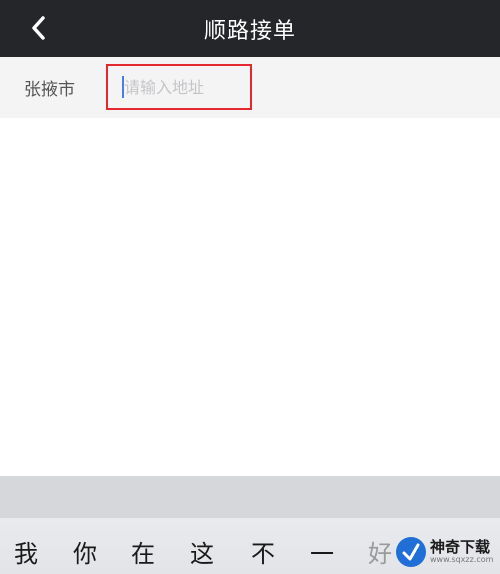  What do you see at coordinates (249, 31) in the screenshot?
I see `page-title: 顺路接单` at bounding box center [249, 31].